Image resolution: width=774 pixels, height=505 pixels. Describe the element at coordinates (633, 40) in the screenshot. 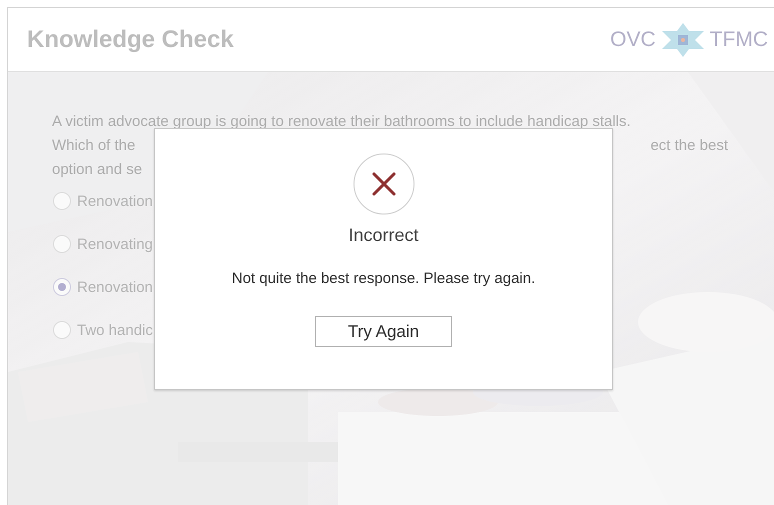

I see `logo-text: OVC` at that location.